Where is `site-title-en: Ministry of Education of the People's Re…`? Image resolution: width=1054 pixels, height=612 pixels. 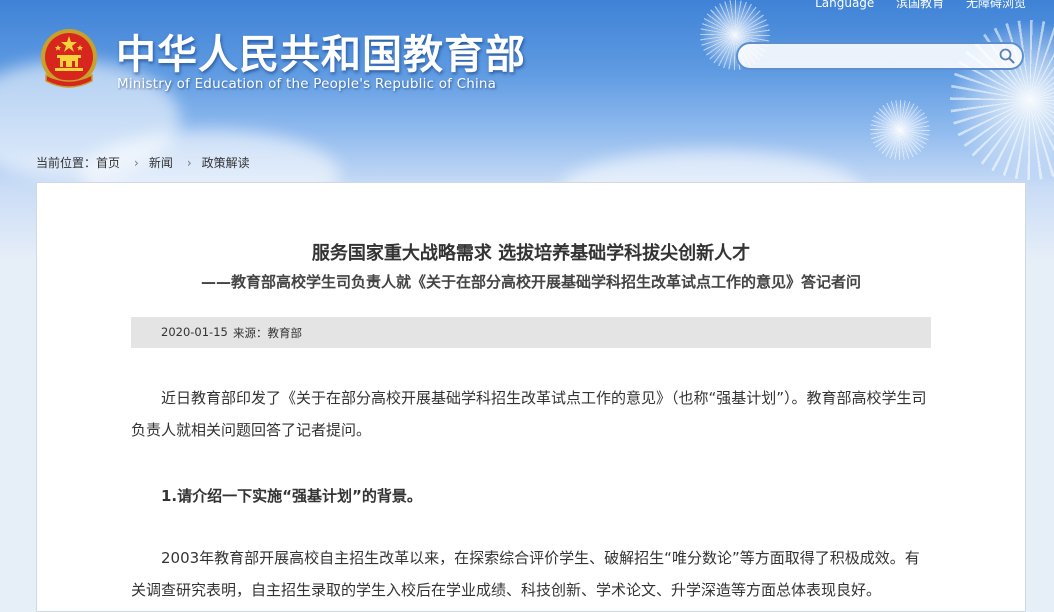 site-title-en: Ministry of Education of the People's Re… is located at coordinates (307, 84).